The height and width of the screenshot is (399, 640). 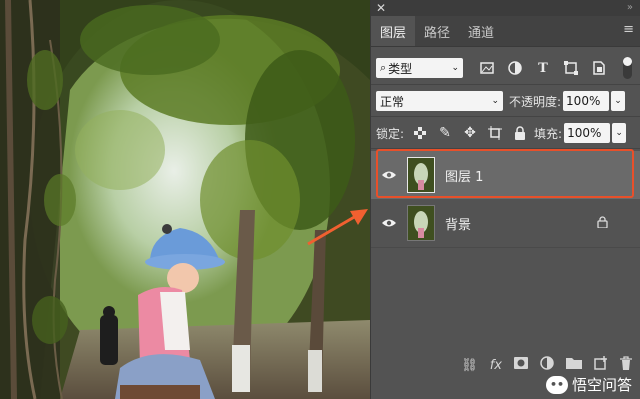 I want to click on panel-tabs: 图层 路径 通道 ≡, so click(x=505, y=31).